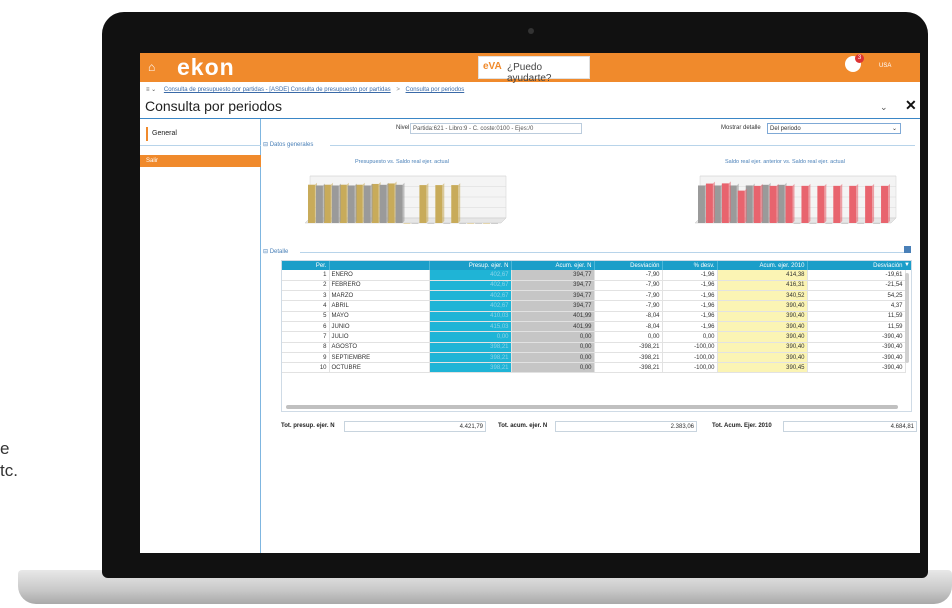 The width and height of the screenshot is (952, 608). What do you see at coordinates (379, 275) in the screenshot?
I see `cell-mes: ENERO` at bounding box center [379, 275].